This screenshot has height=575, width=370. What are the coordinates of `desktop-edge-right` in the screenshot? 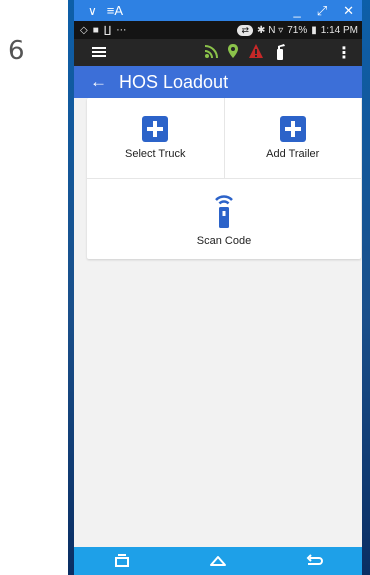 It's located at (365, 287).